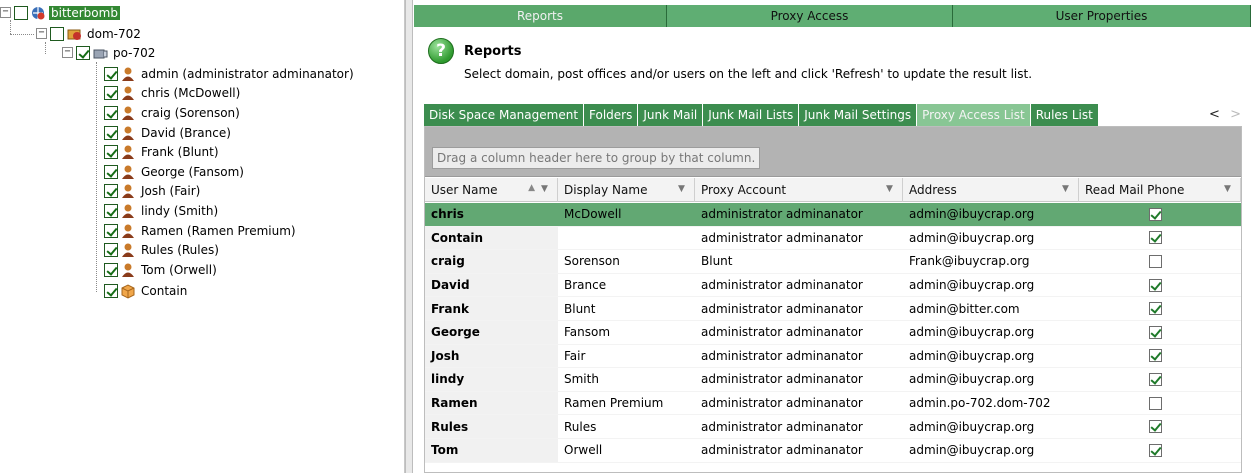 The image size is (1251, 473). Describe the element at coordinates (540, 16) in the screenshot. I see `tab-reports: Reports` at that location.